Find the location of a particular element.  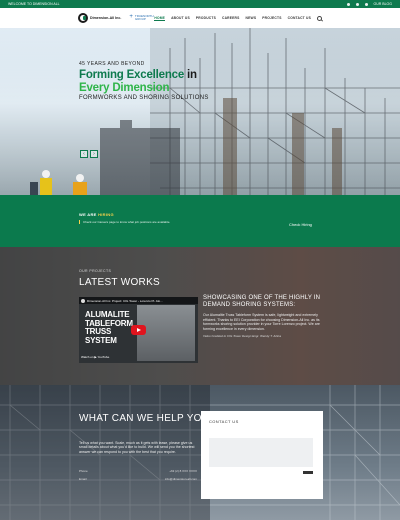

headline-part-3: Every Dimension is located at coordinates (124, 87).